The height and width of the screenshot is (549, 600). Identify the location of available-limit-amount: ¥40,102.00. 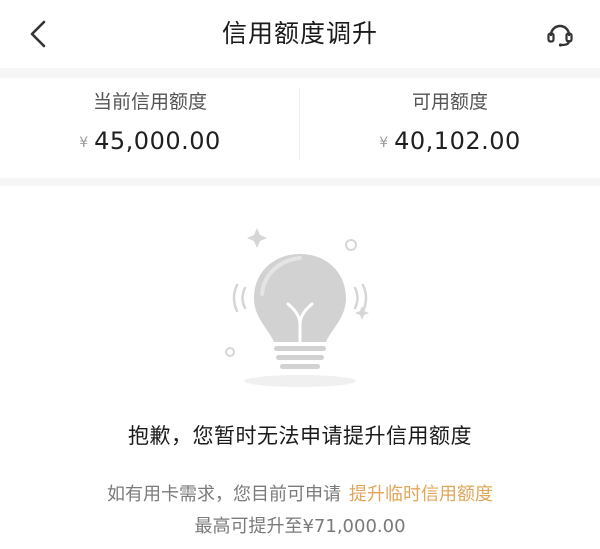
(450, 142).